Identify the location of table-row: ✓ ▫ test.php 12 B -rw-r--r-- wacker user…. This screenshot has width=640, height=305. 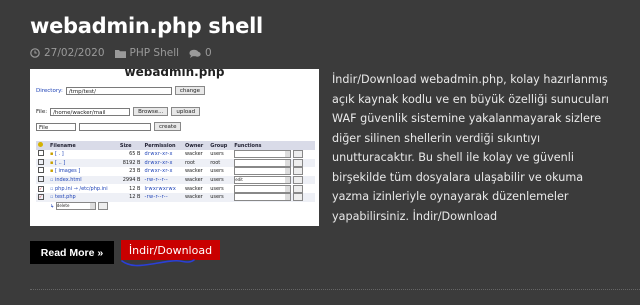
(175, 197).